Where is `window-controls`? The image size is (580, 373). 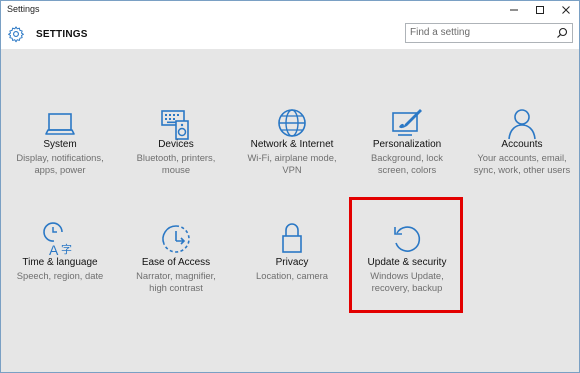 window-controls is located at coordinates (540, 10).